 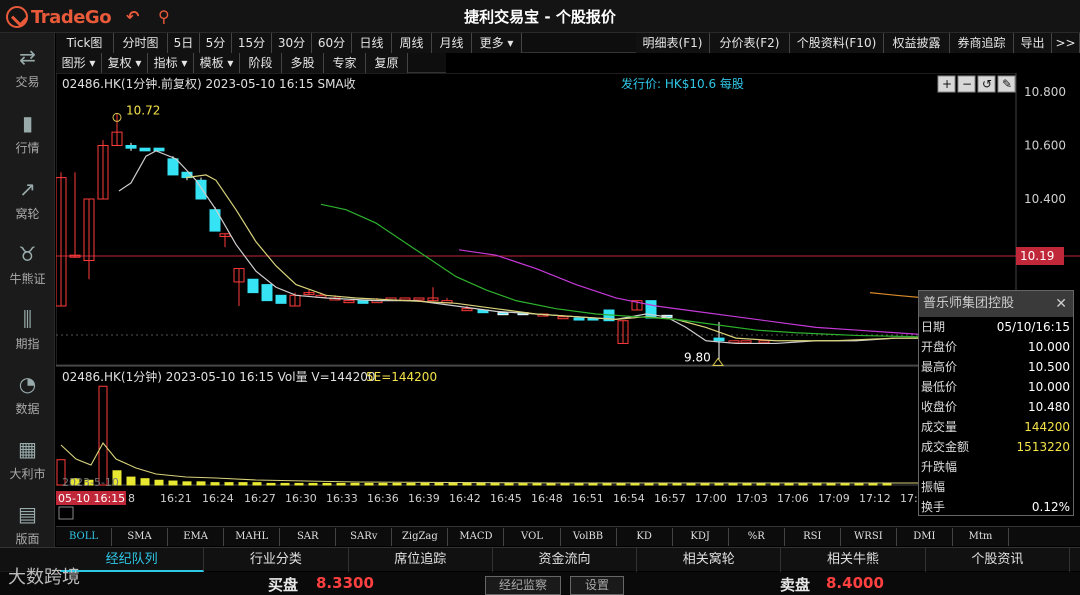 I want to click on quote-tab-2: 个股资料(F10), so click(x=837, y=43).